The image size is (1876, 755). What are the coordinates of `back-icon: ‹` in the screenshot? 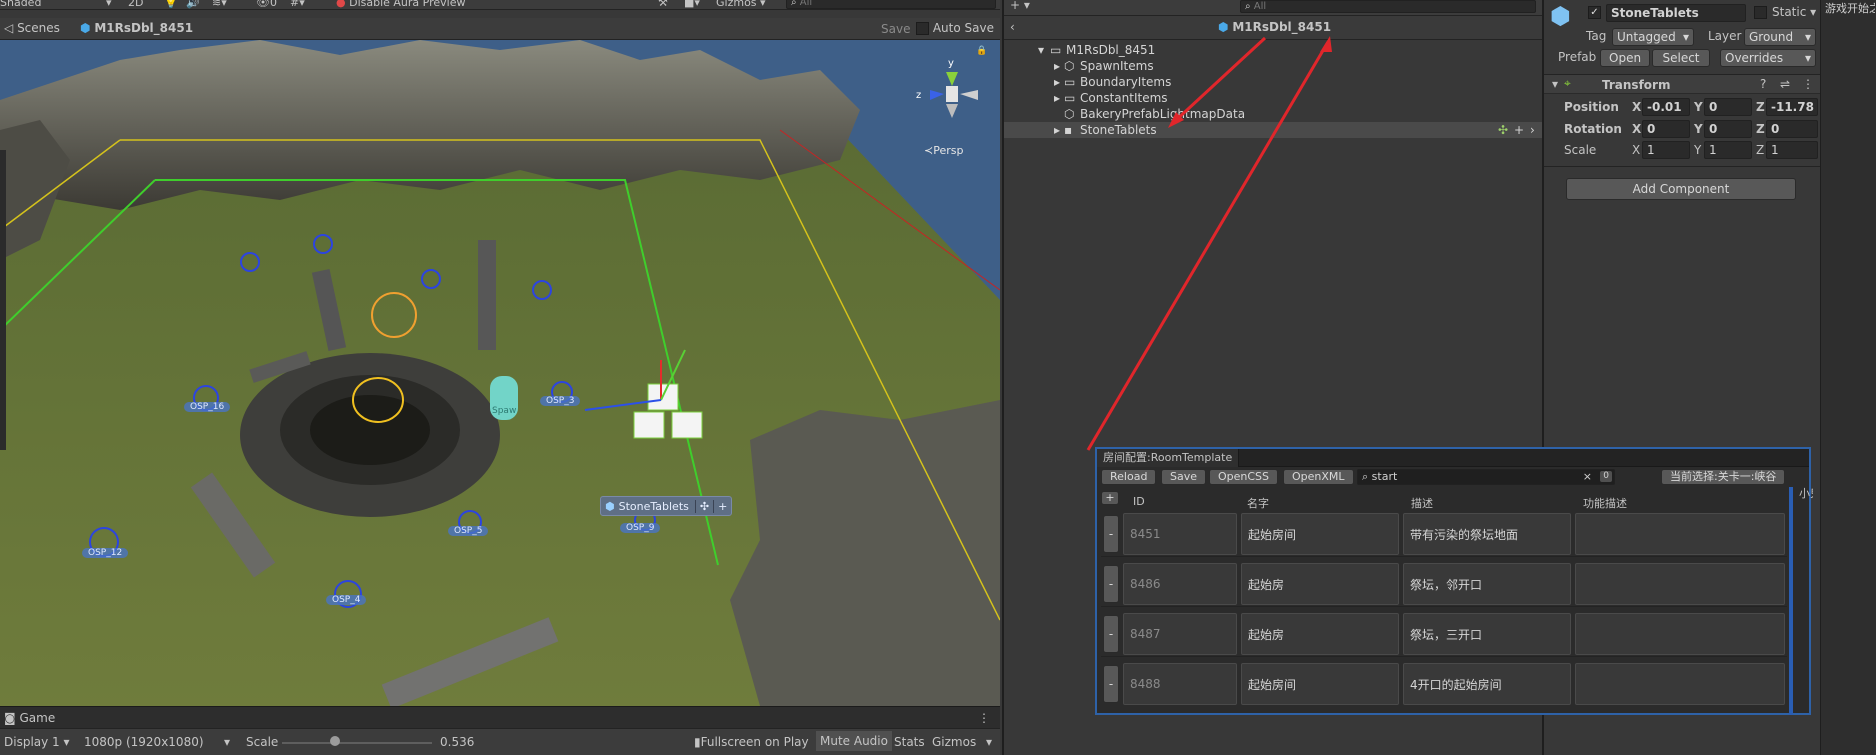 It's located at (1012, 27).